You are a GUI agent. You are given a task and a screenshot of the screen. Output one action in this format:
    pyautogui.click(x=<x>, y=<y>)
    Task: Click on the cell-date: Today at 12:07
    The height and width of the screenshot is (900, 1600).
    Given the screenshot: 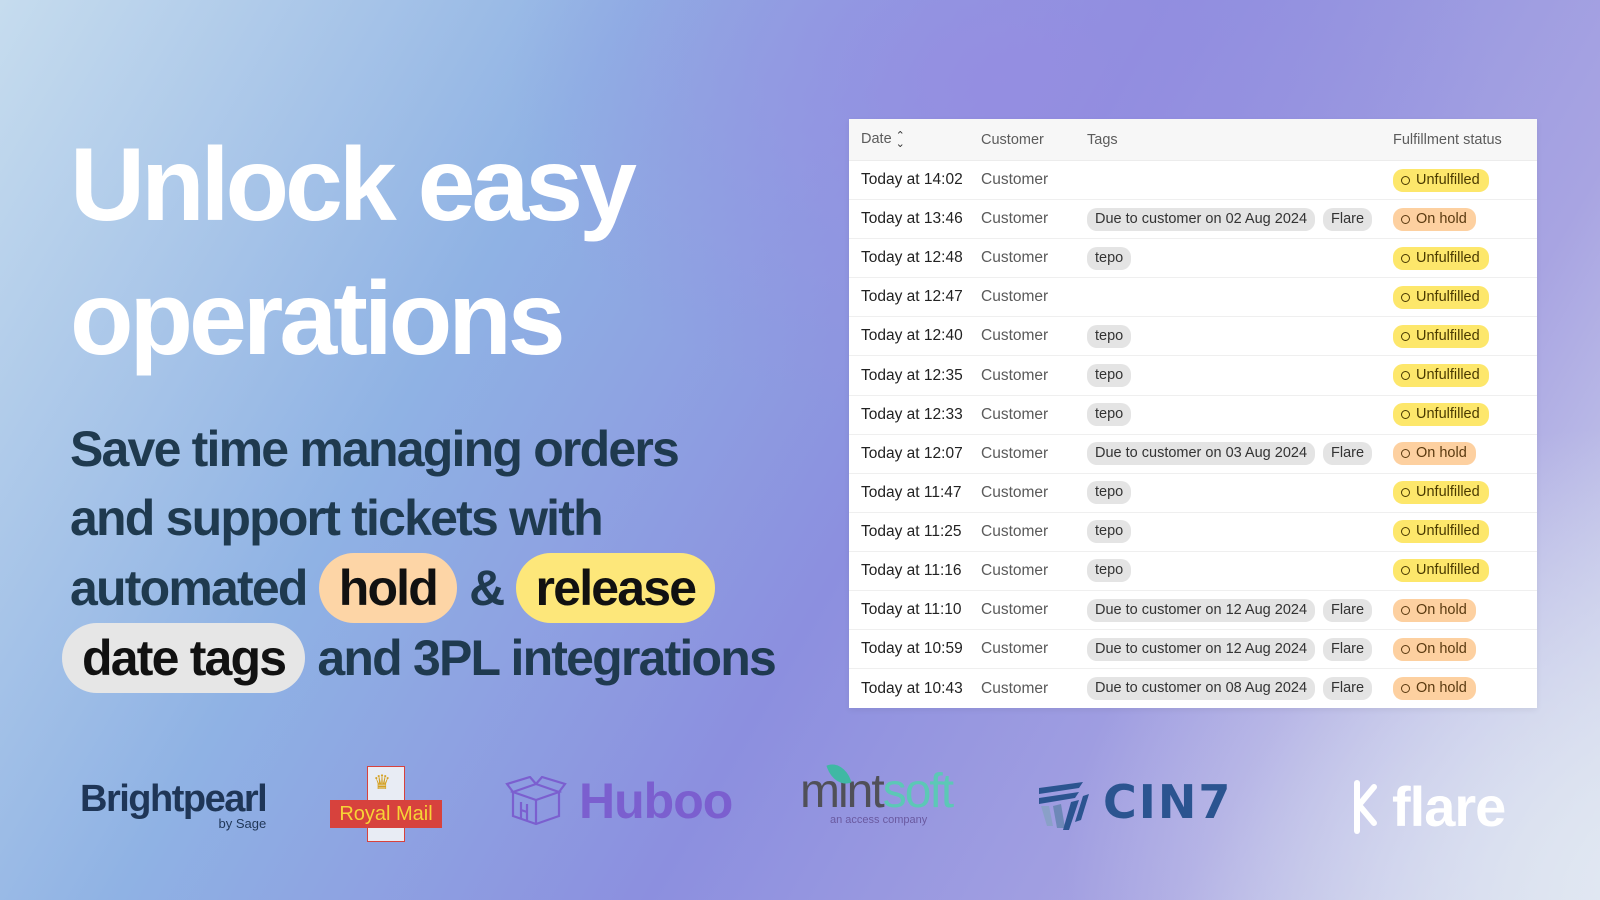 What is the action you would take?
    pyautogui.click(x=912, y=453)
    